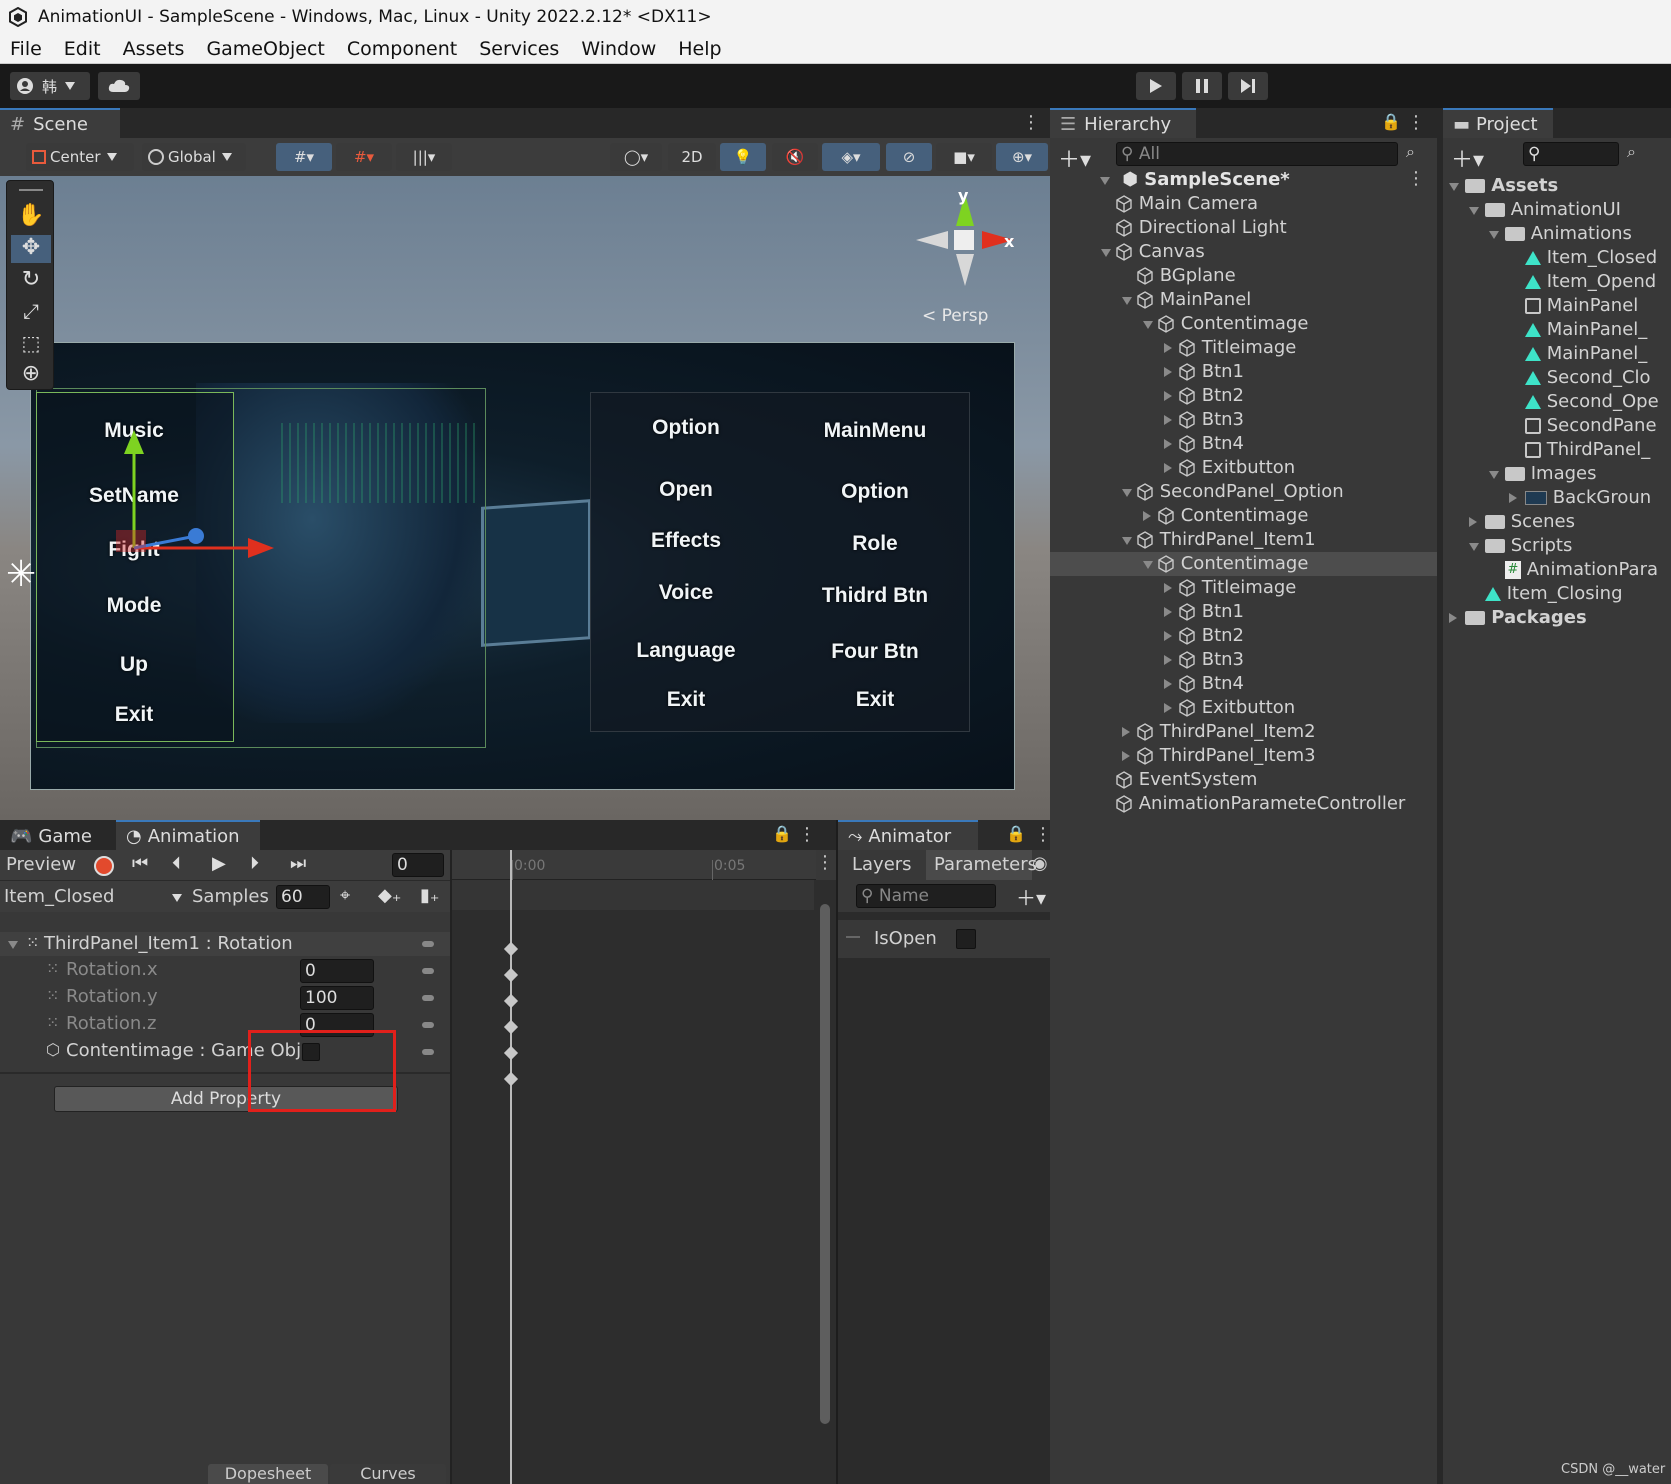 This screenshot has width=1671, height=1484. I want to click on project-item: MainPanel_, so click(1578, 354).